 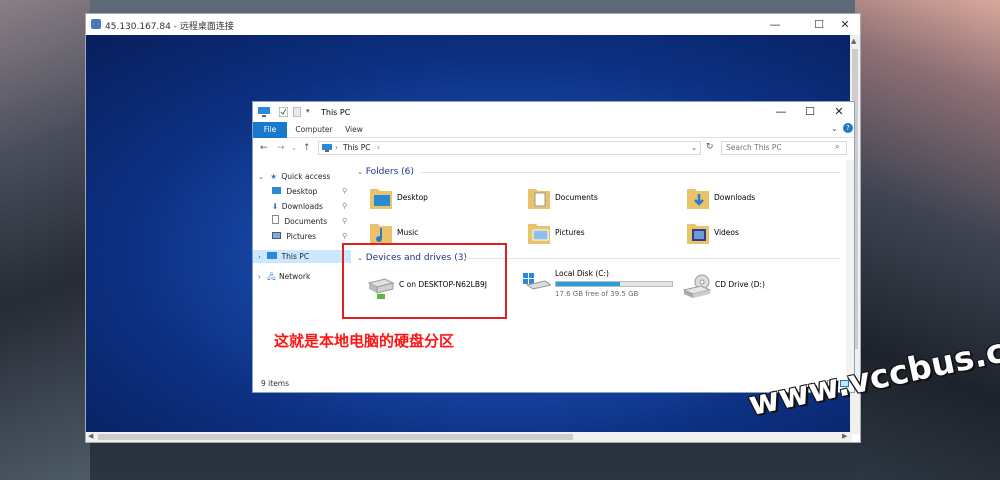 What do you see at coordinates (927, 240) in the screenshot?
I see `desktop-background-right` at bounding box center [927, 240].